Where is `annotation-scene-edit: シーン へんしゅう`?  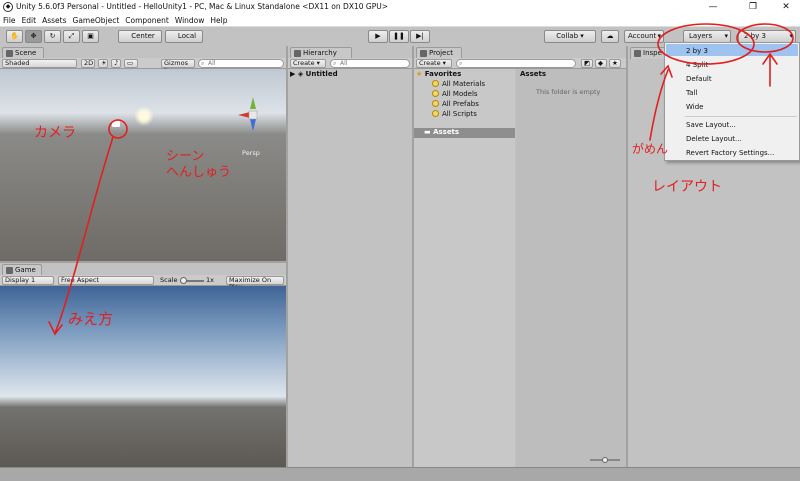 annotation-scene-edit: シーン へんしゅう is located at coordinates (199, 164).